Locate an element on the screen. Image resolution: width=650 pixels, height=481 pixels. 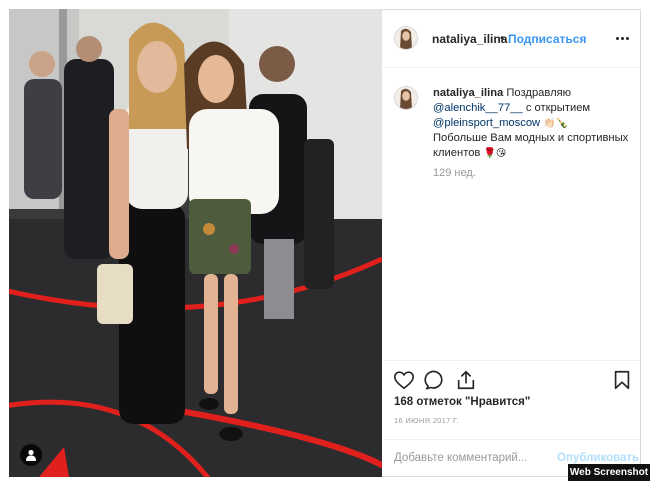
author-avatar is located at coordinates (406, 38).